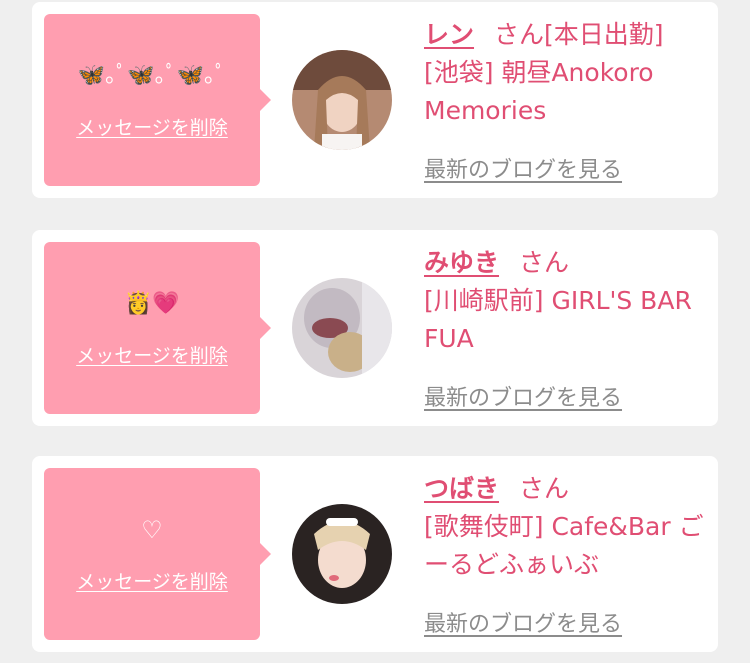  Describe the element at coordinates (449, 34) in the screenshot. I see `cast-name-link: レン` at that location.